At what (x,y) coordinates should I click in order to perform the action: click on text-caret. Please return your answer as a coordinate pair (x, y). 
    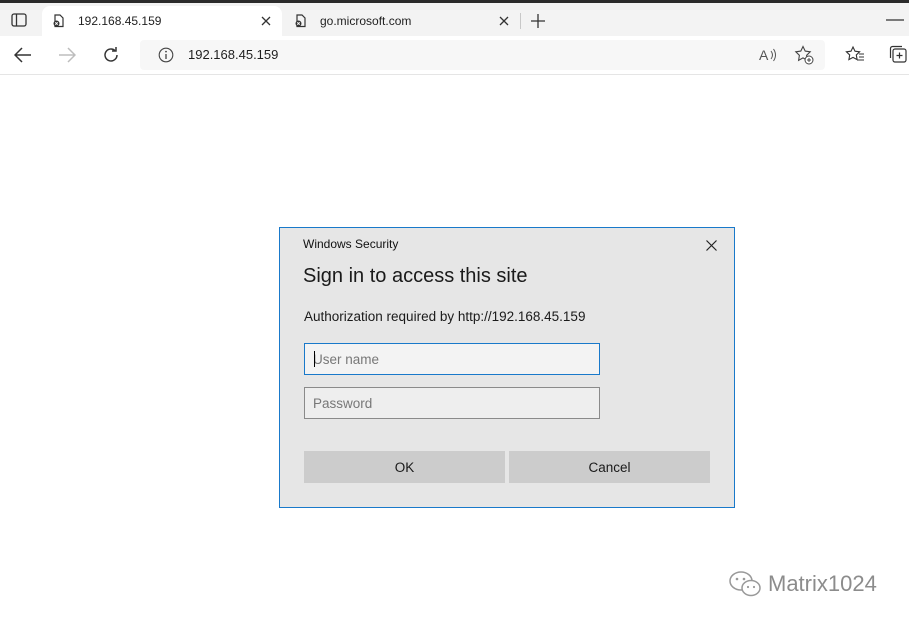
    Looking at the image, I should click on (314, 359).